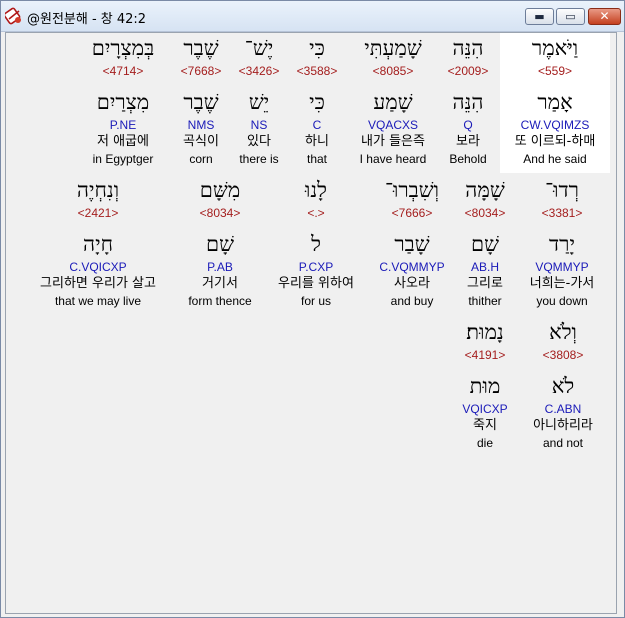 This screenshot has width=625, height=618. Describe the element at coordinates (392, 125) in the screenshot. I see `parse-code: VQACXS` at that location.